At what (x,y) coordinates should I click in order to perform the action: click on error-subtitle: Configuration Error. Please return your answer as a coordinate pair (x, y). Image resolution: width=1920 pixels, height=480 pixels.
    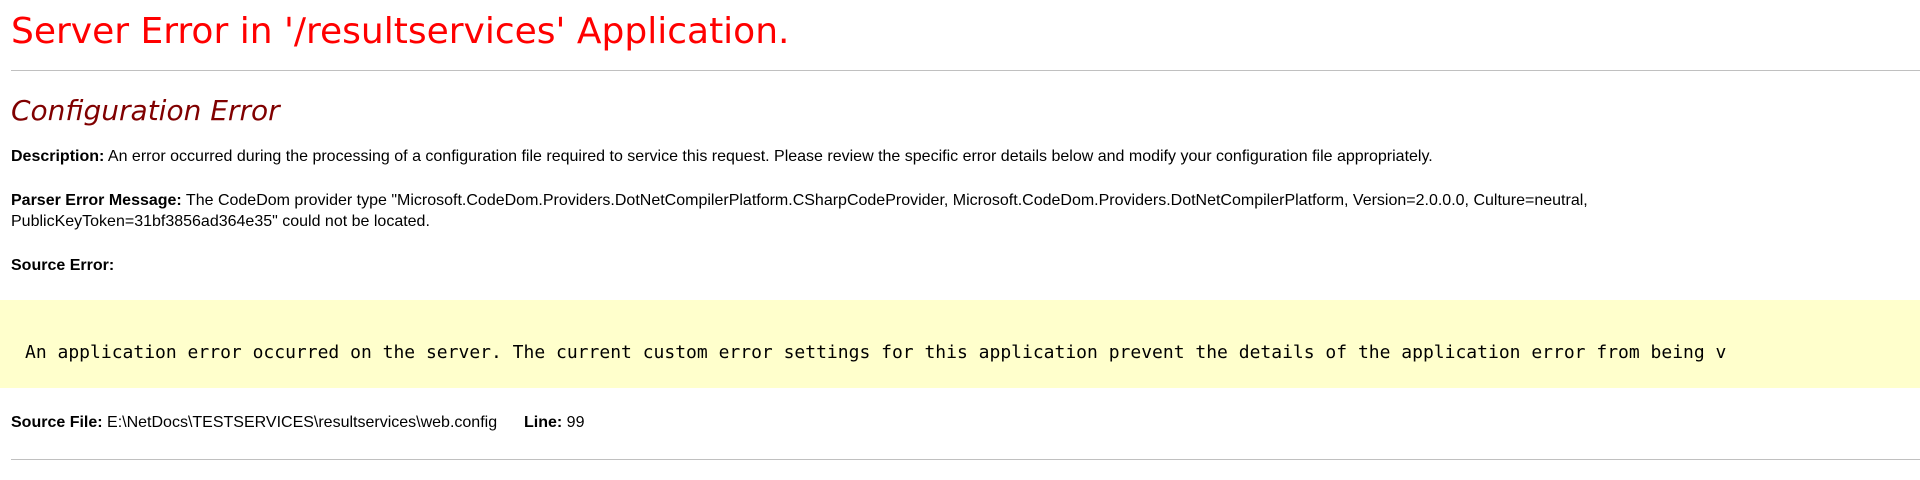
    Looking at the image, I should click on (145, 110).